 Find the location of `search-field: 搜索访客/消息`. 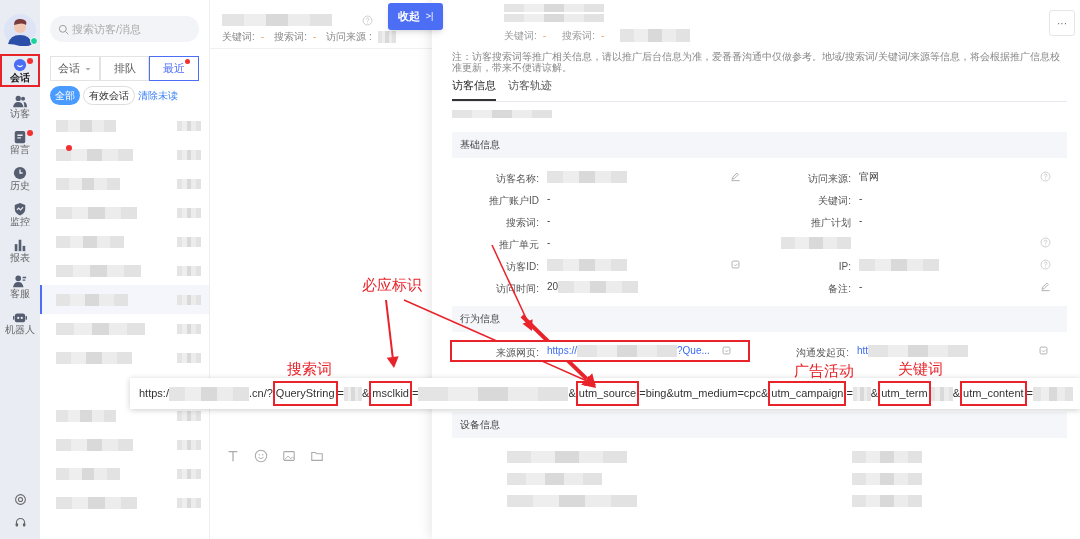

search-field: 搜索访客/消息 is located at coordinates (124, 29).